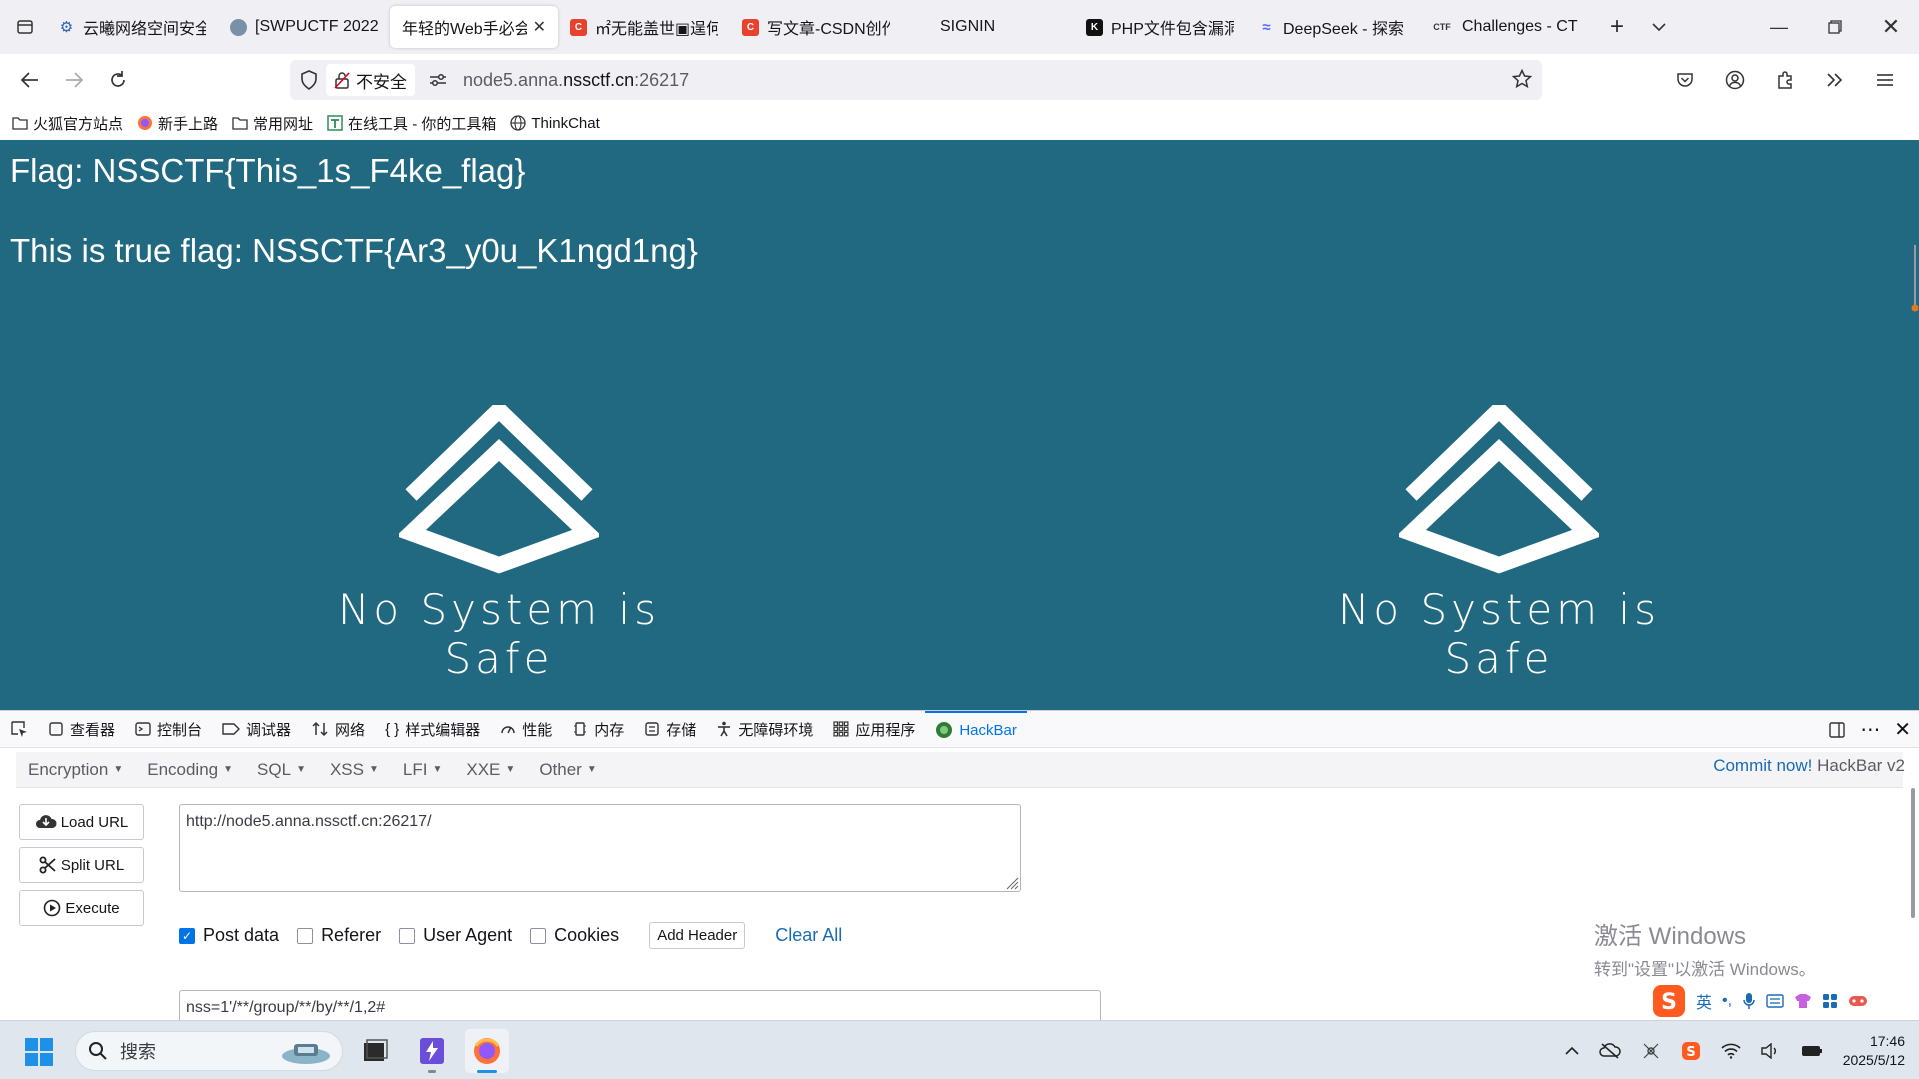  I want to click on ime-skin-icon, so click(1803, 1001).